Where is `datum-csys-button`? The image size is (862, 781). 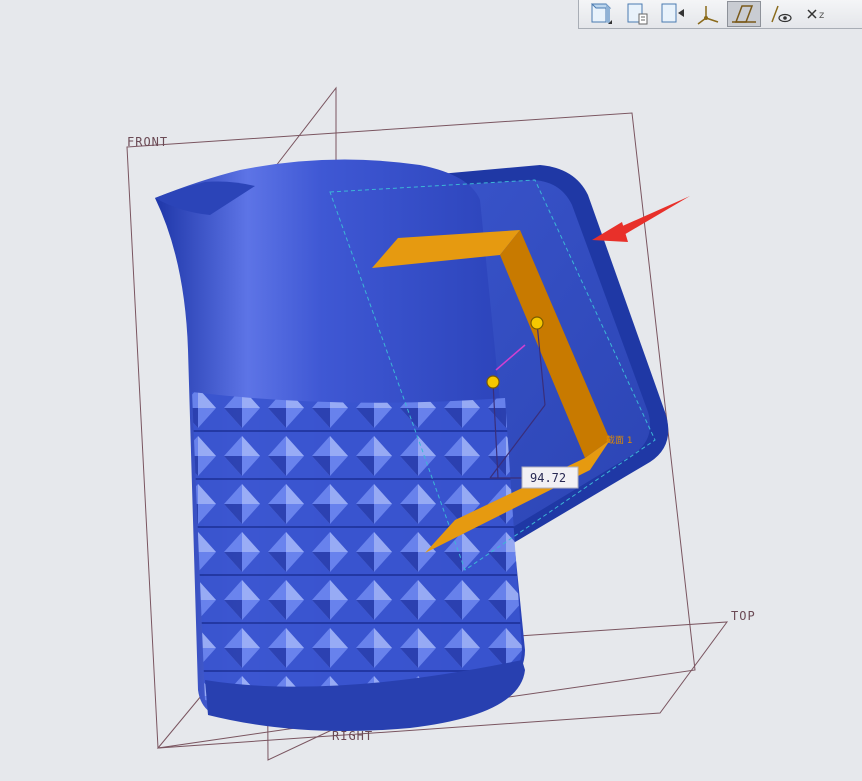
datum-csys-button is located at coordinates (708, 14).